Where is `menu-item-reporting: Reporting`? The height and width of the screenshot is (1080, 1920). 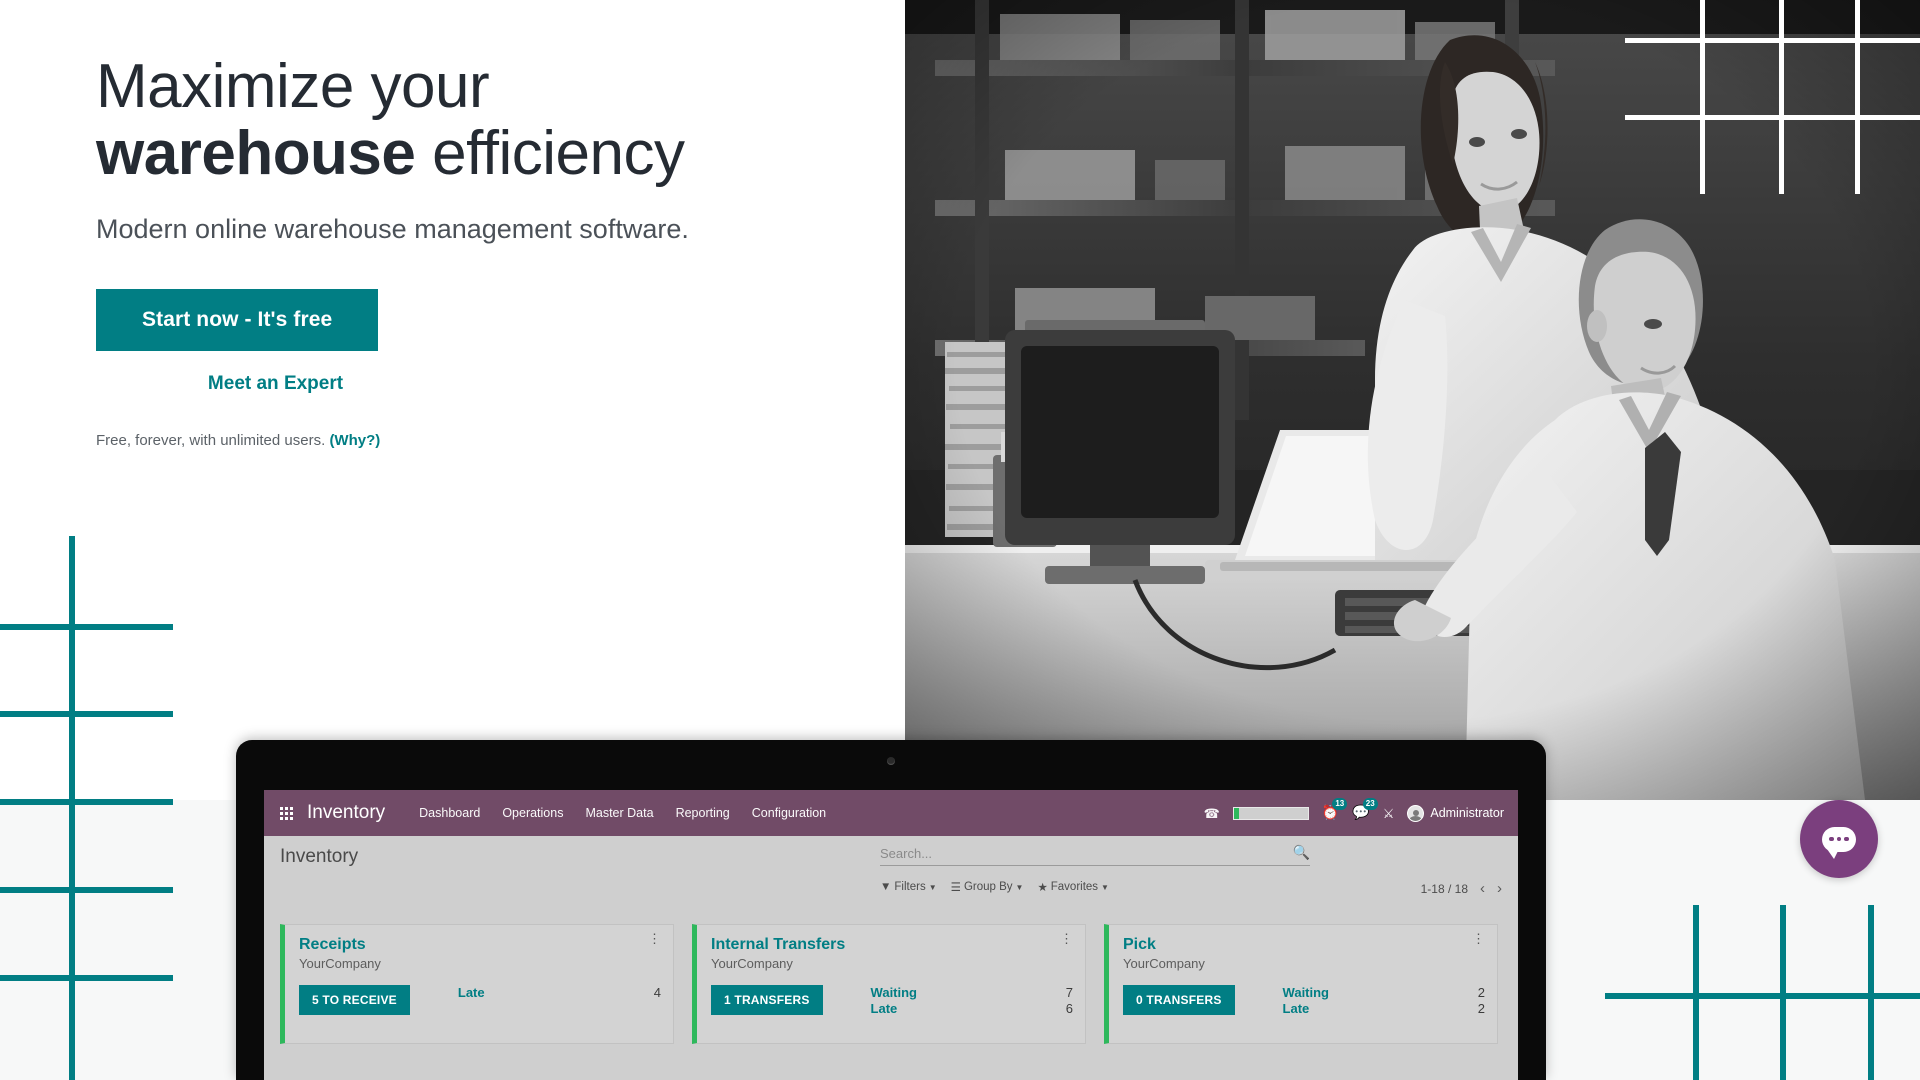 menu-item-reporting: Reporting is located at coordinates (703, 813).